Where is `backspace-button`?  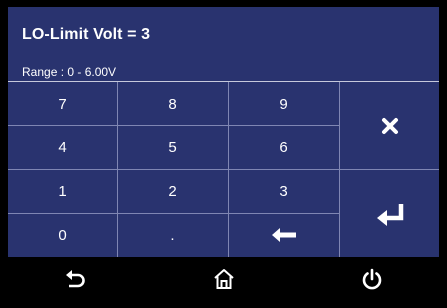 backspace-button is located at coordinates (283, 235).